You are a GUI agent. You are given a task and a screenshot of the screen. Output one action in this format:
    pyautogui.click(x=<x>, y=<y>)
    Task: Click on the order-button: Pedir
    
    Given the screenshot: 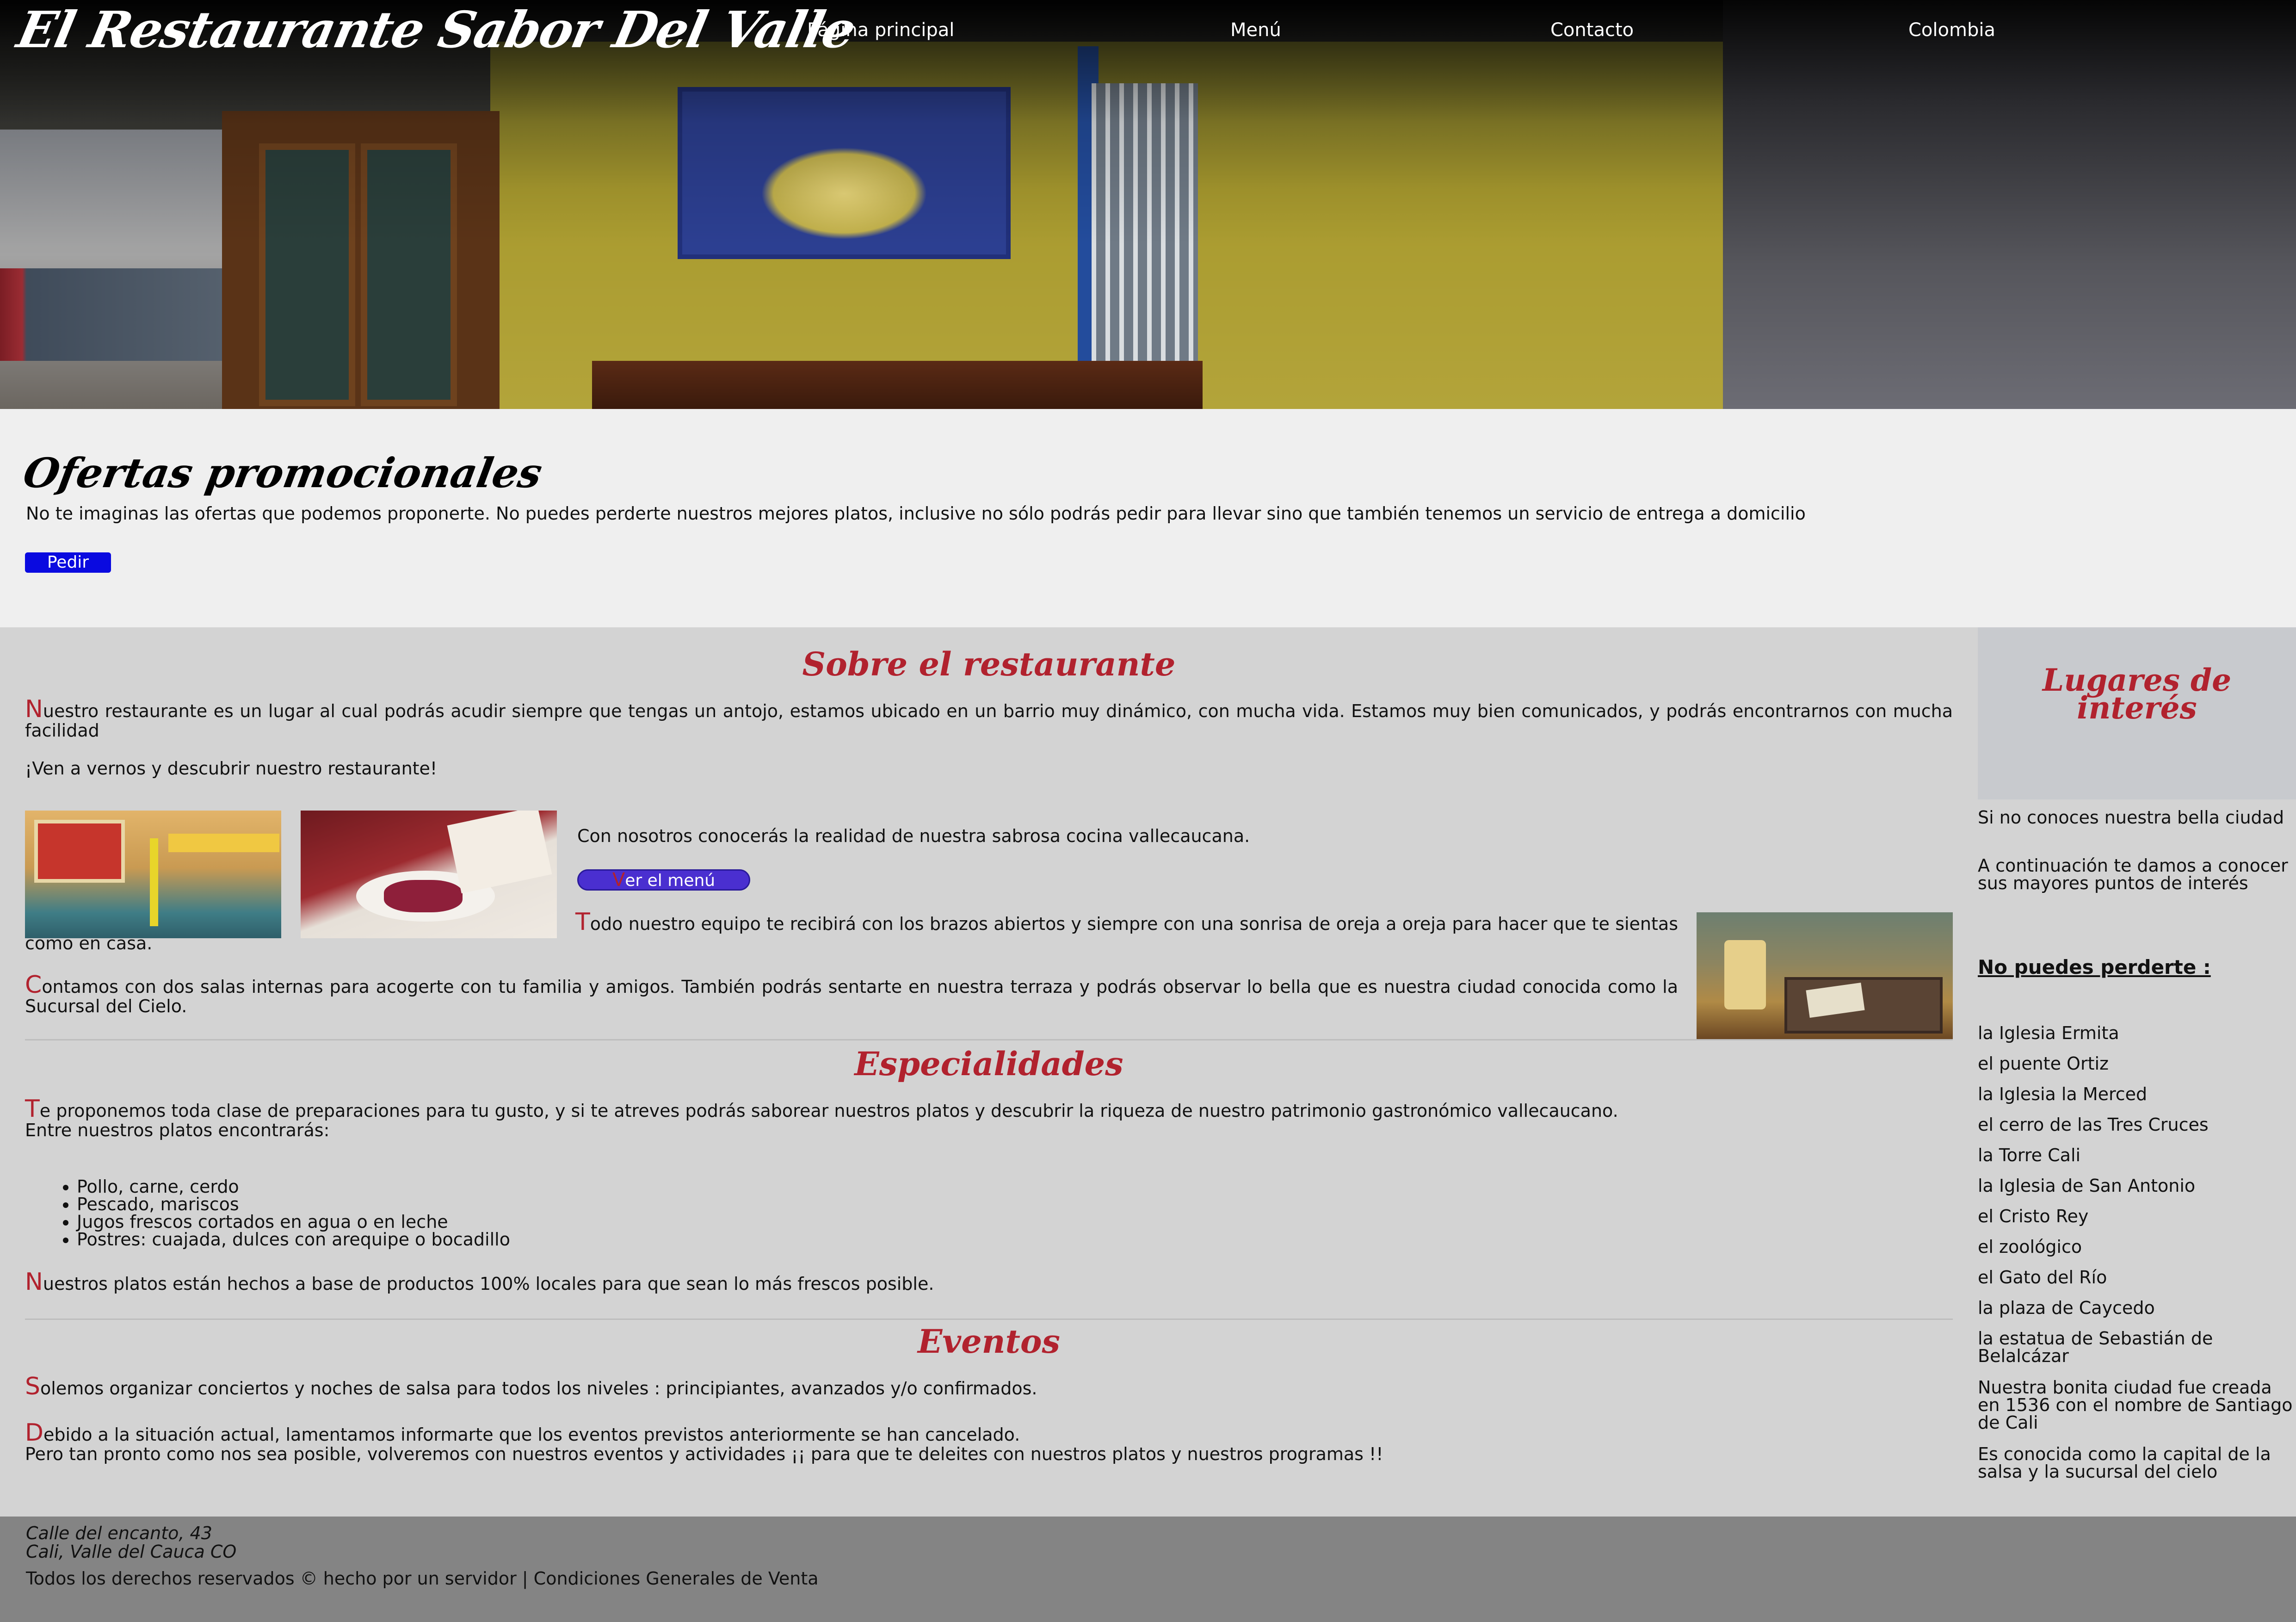 What is the action you would take?
    pyautogui.click(x=68, y=562)
    